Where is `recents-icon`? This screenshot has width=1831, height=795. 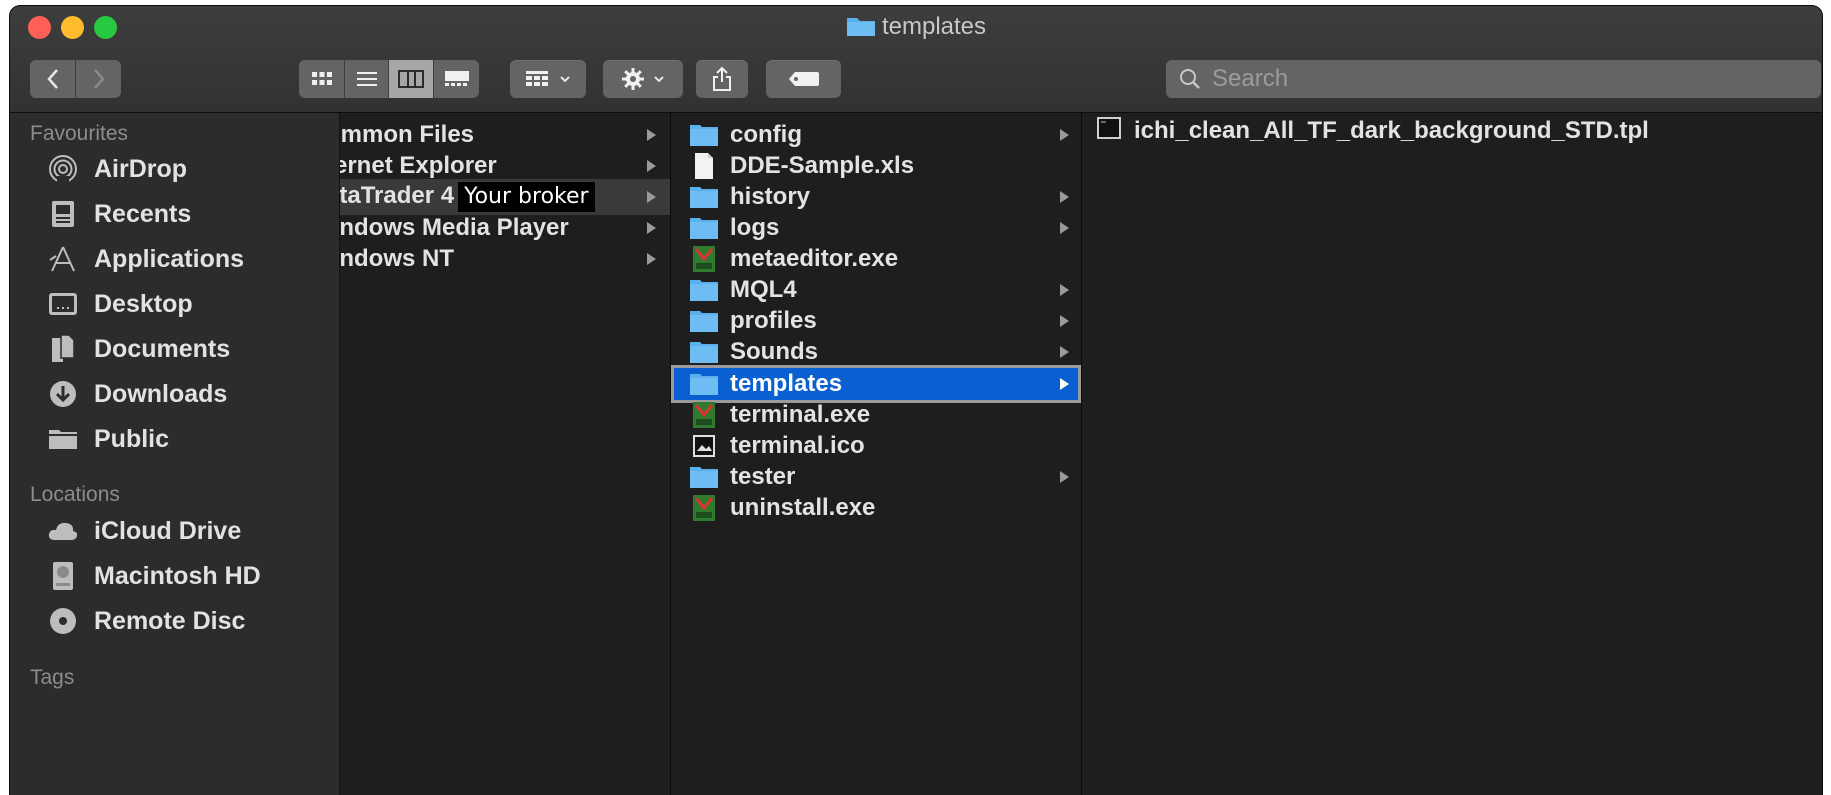
recents-icon is located at coordinates (63, 214).